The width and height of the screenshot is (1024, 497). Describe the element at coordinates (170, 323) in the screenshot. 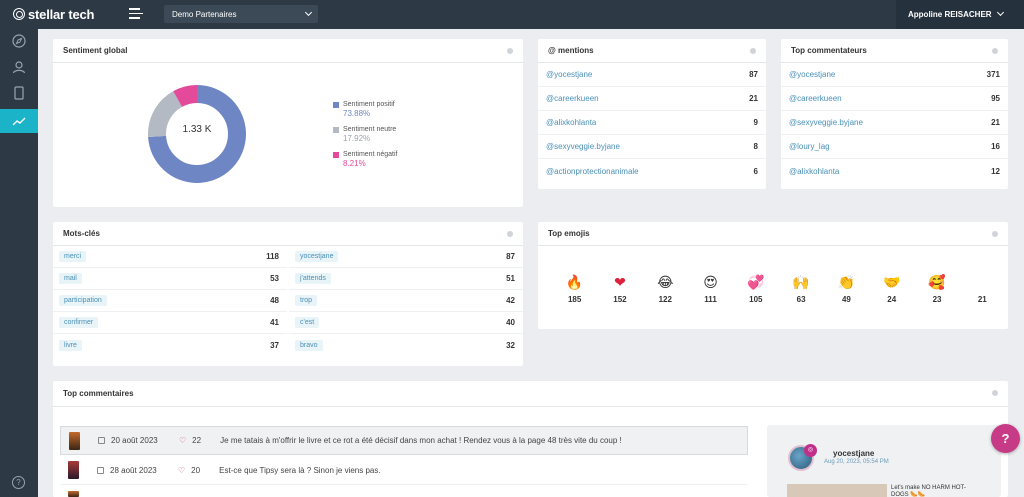

I see `keyword-item: confirmer 41` at that location.